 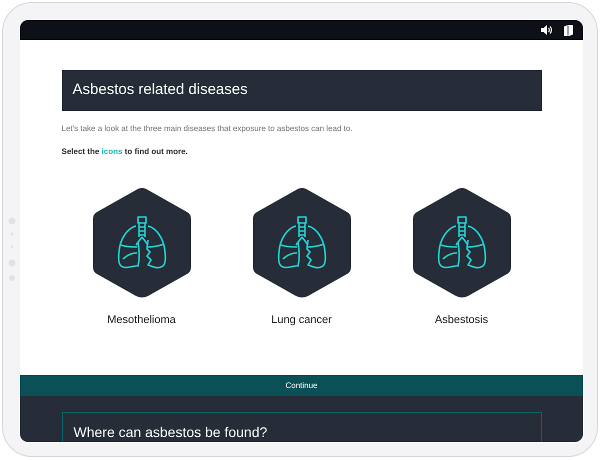 I want to click on section-title: Where can asbestos be found?, so click(x=171, y=432).